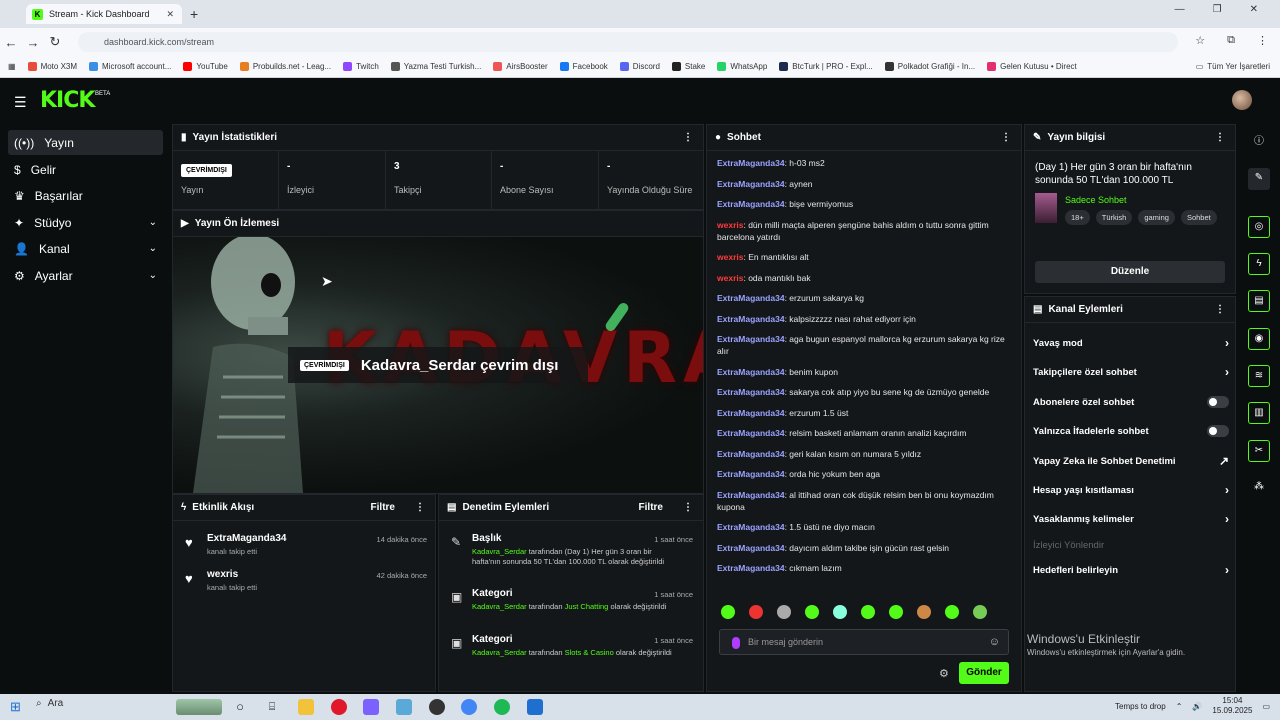 This screenshot has width=1280, height=720. Describe the element at coordinates (361, 66) in the screenshot. I see `bookmark-item: Twitch` at that location.